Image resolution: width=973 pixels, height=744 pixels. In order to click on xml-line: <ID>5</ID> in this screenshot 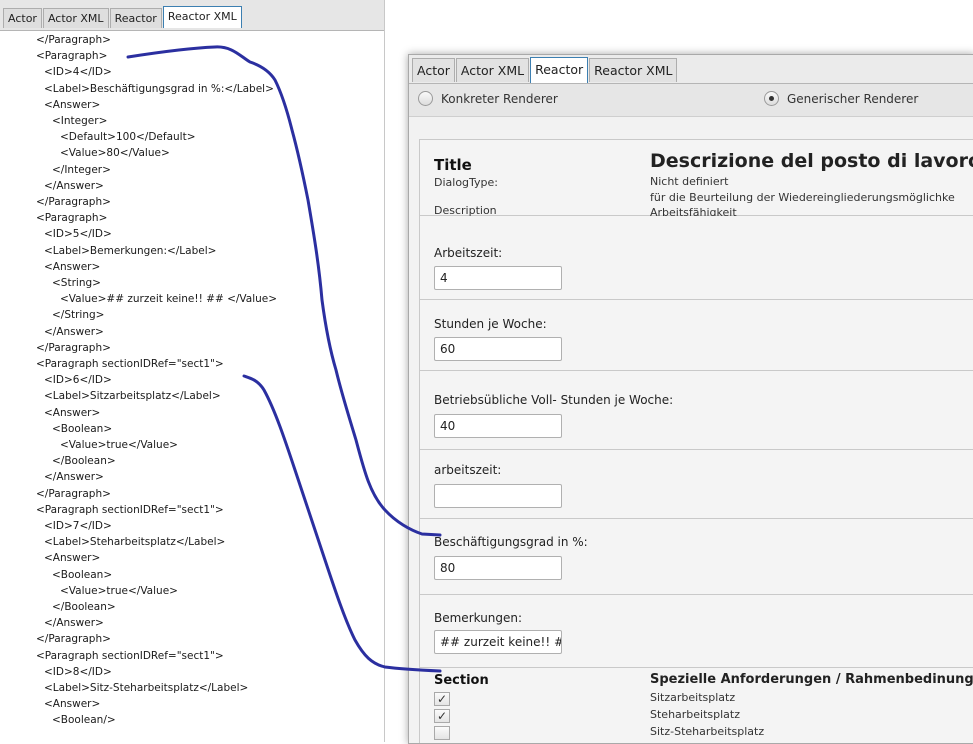, I will do `click(78, 234)`.